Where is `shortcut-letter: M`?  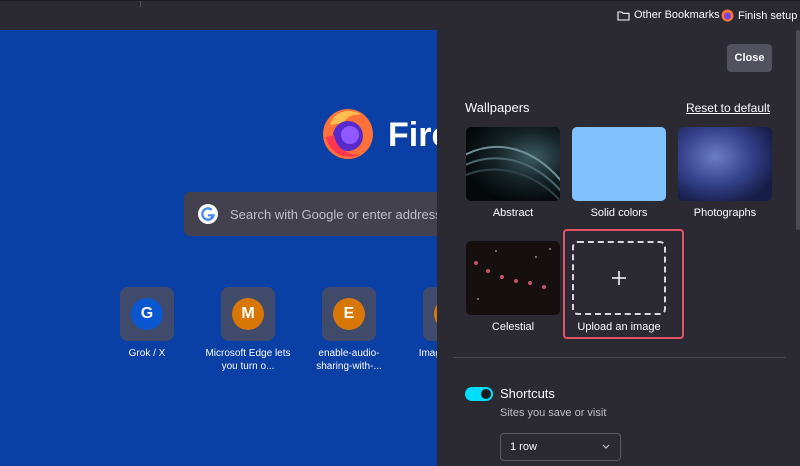 shortcut-letter: M is located at coordinates (248, 314).